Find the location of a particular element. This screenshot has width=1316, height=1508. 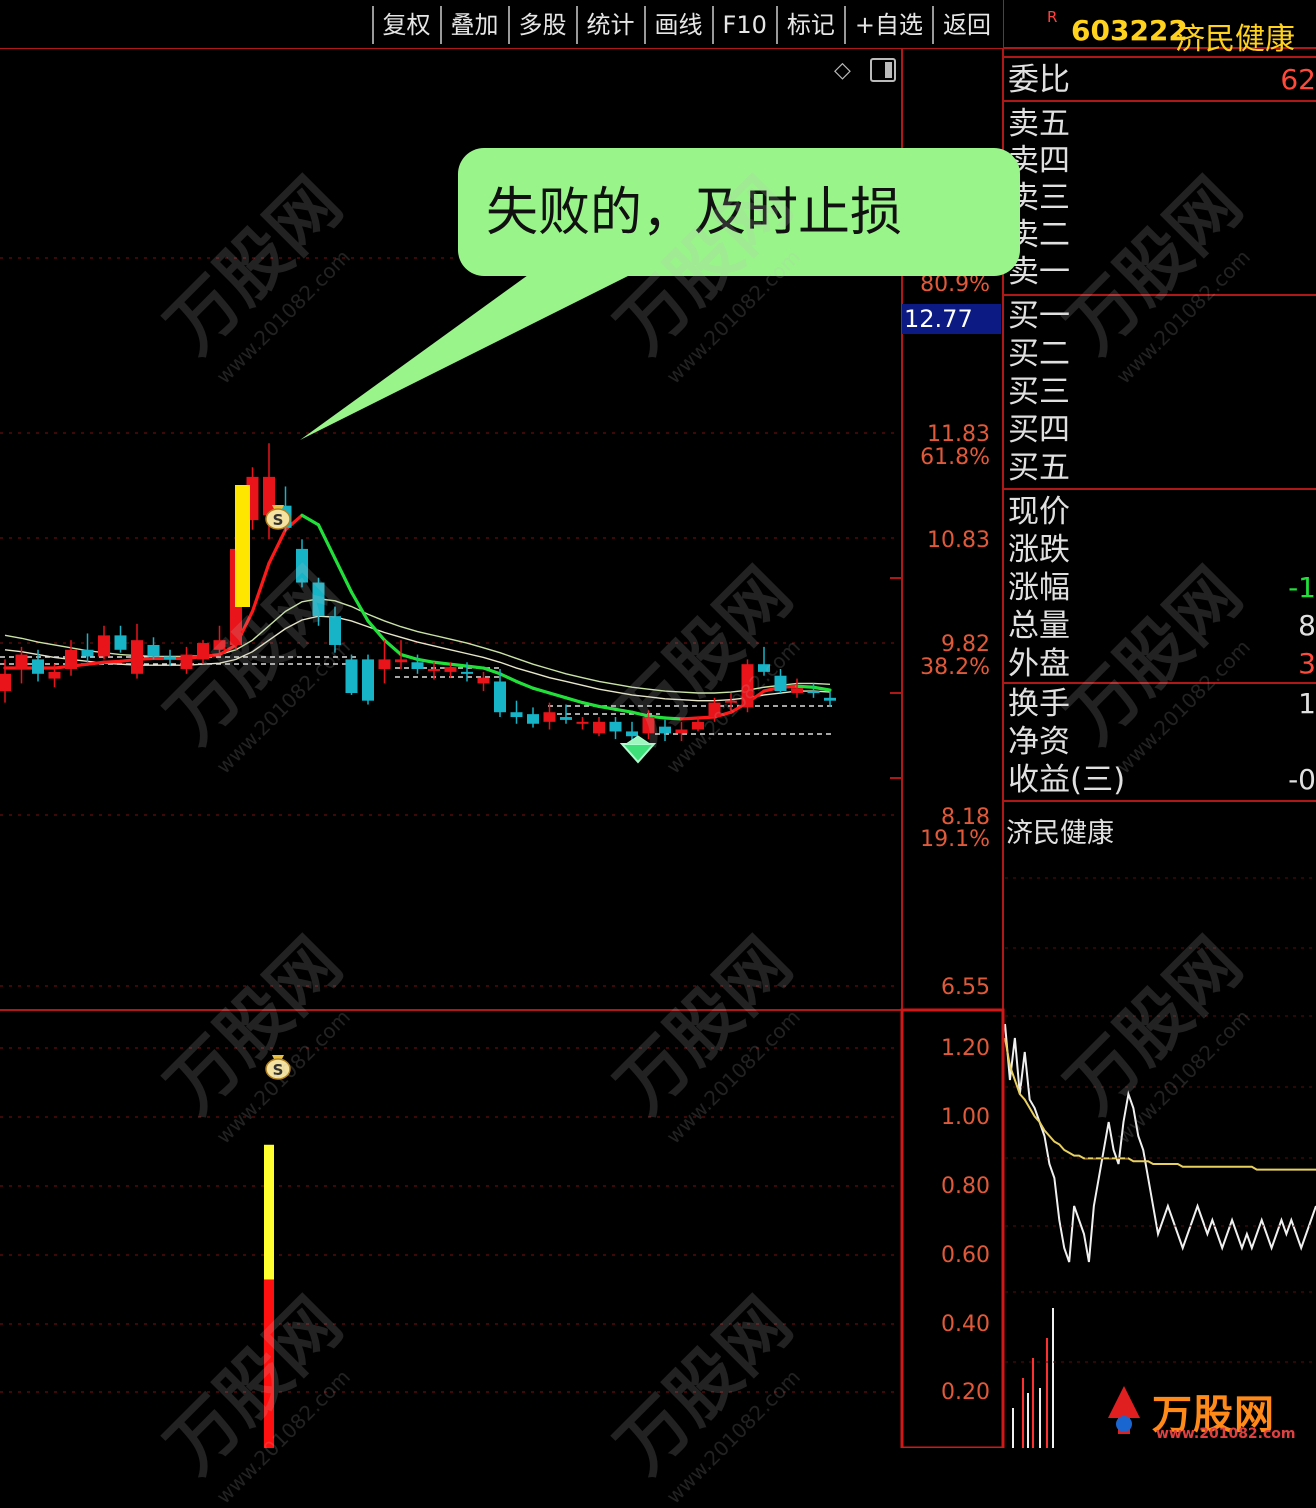

panel-toggle-icon is located at coordinates (883, 70).